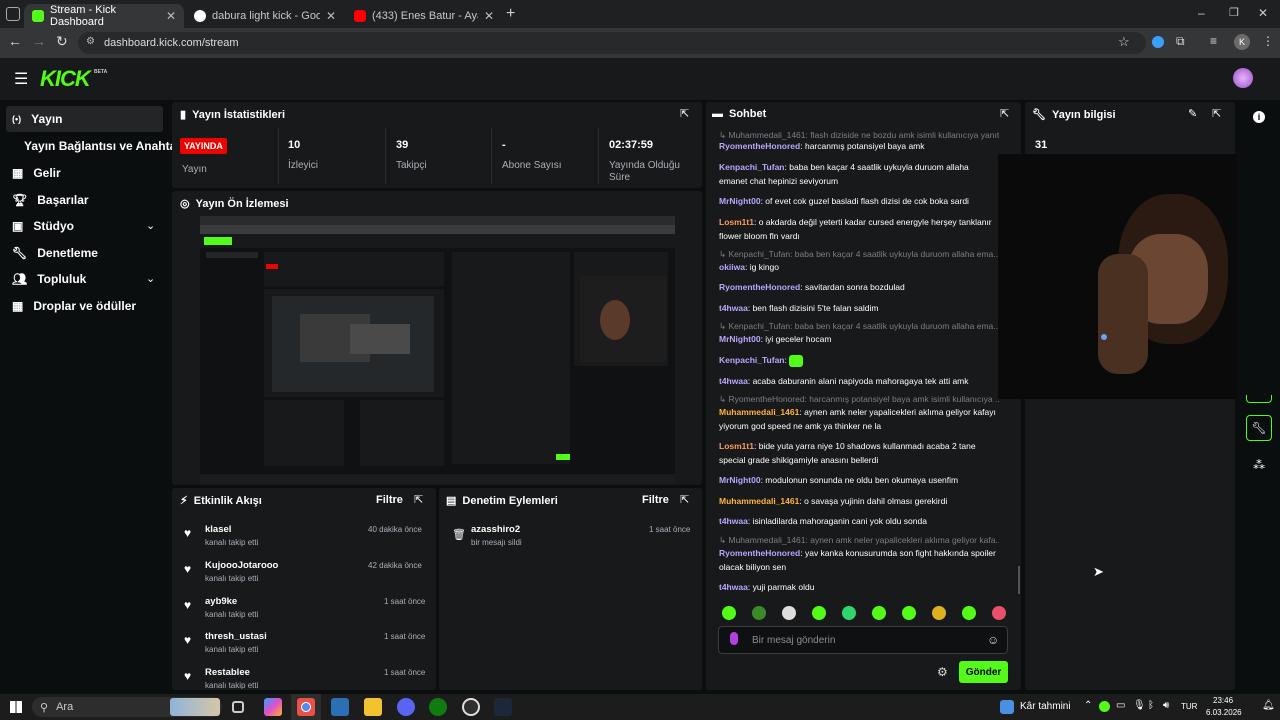 The image size is (1280, 720). What do you see at coordinates (16, 707) in the screenshot?
I see `windows-start-icon` at bounding box center [16, 707].